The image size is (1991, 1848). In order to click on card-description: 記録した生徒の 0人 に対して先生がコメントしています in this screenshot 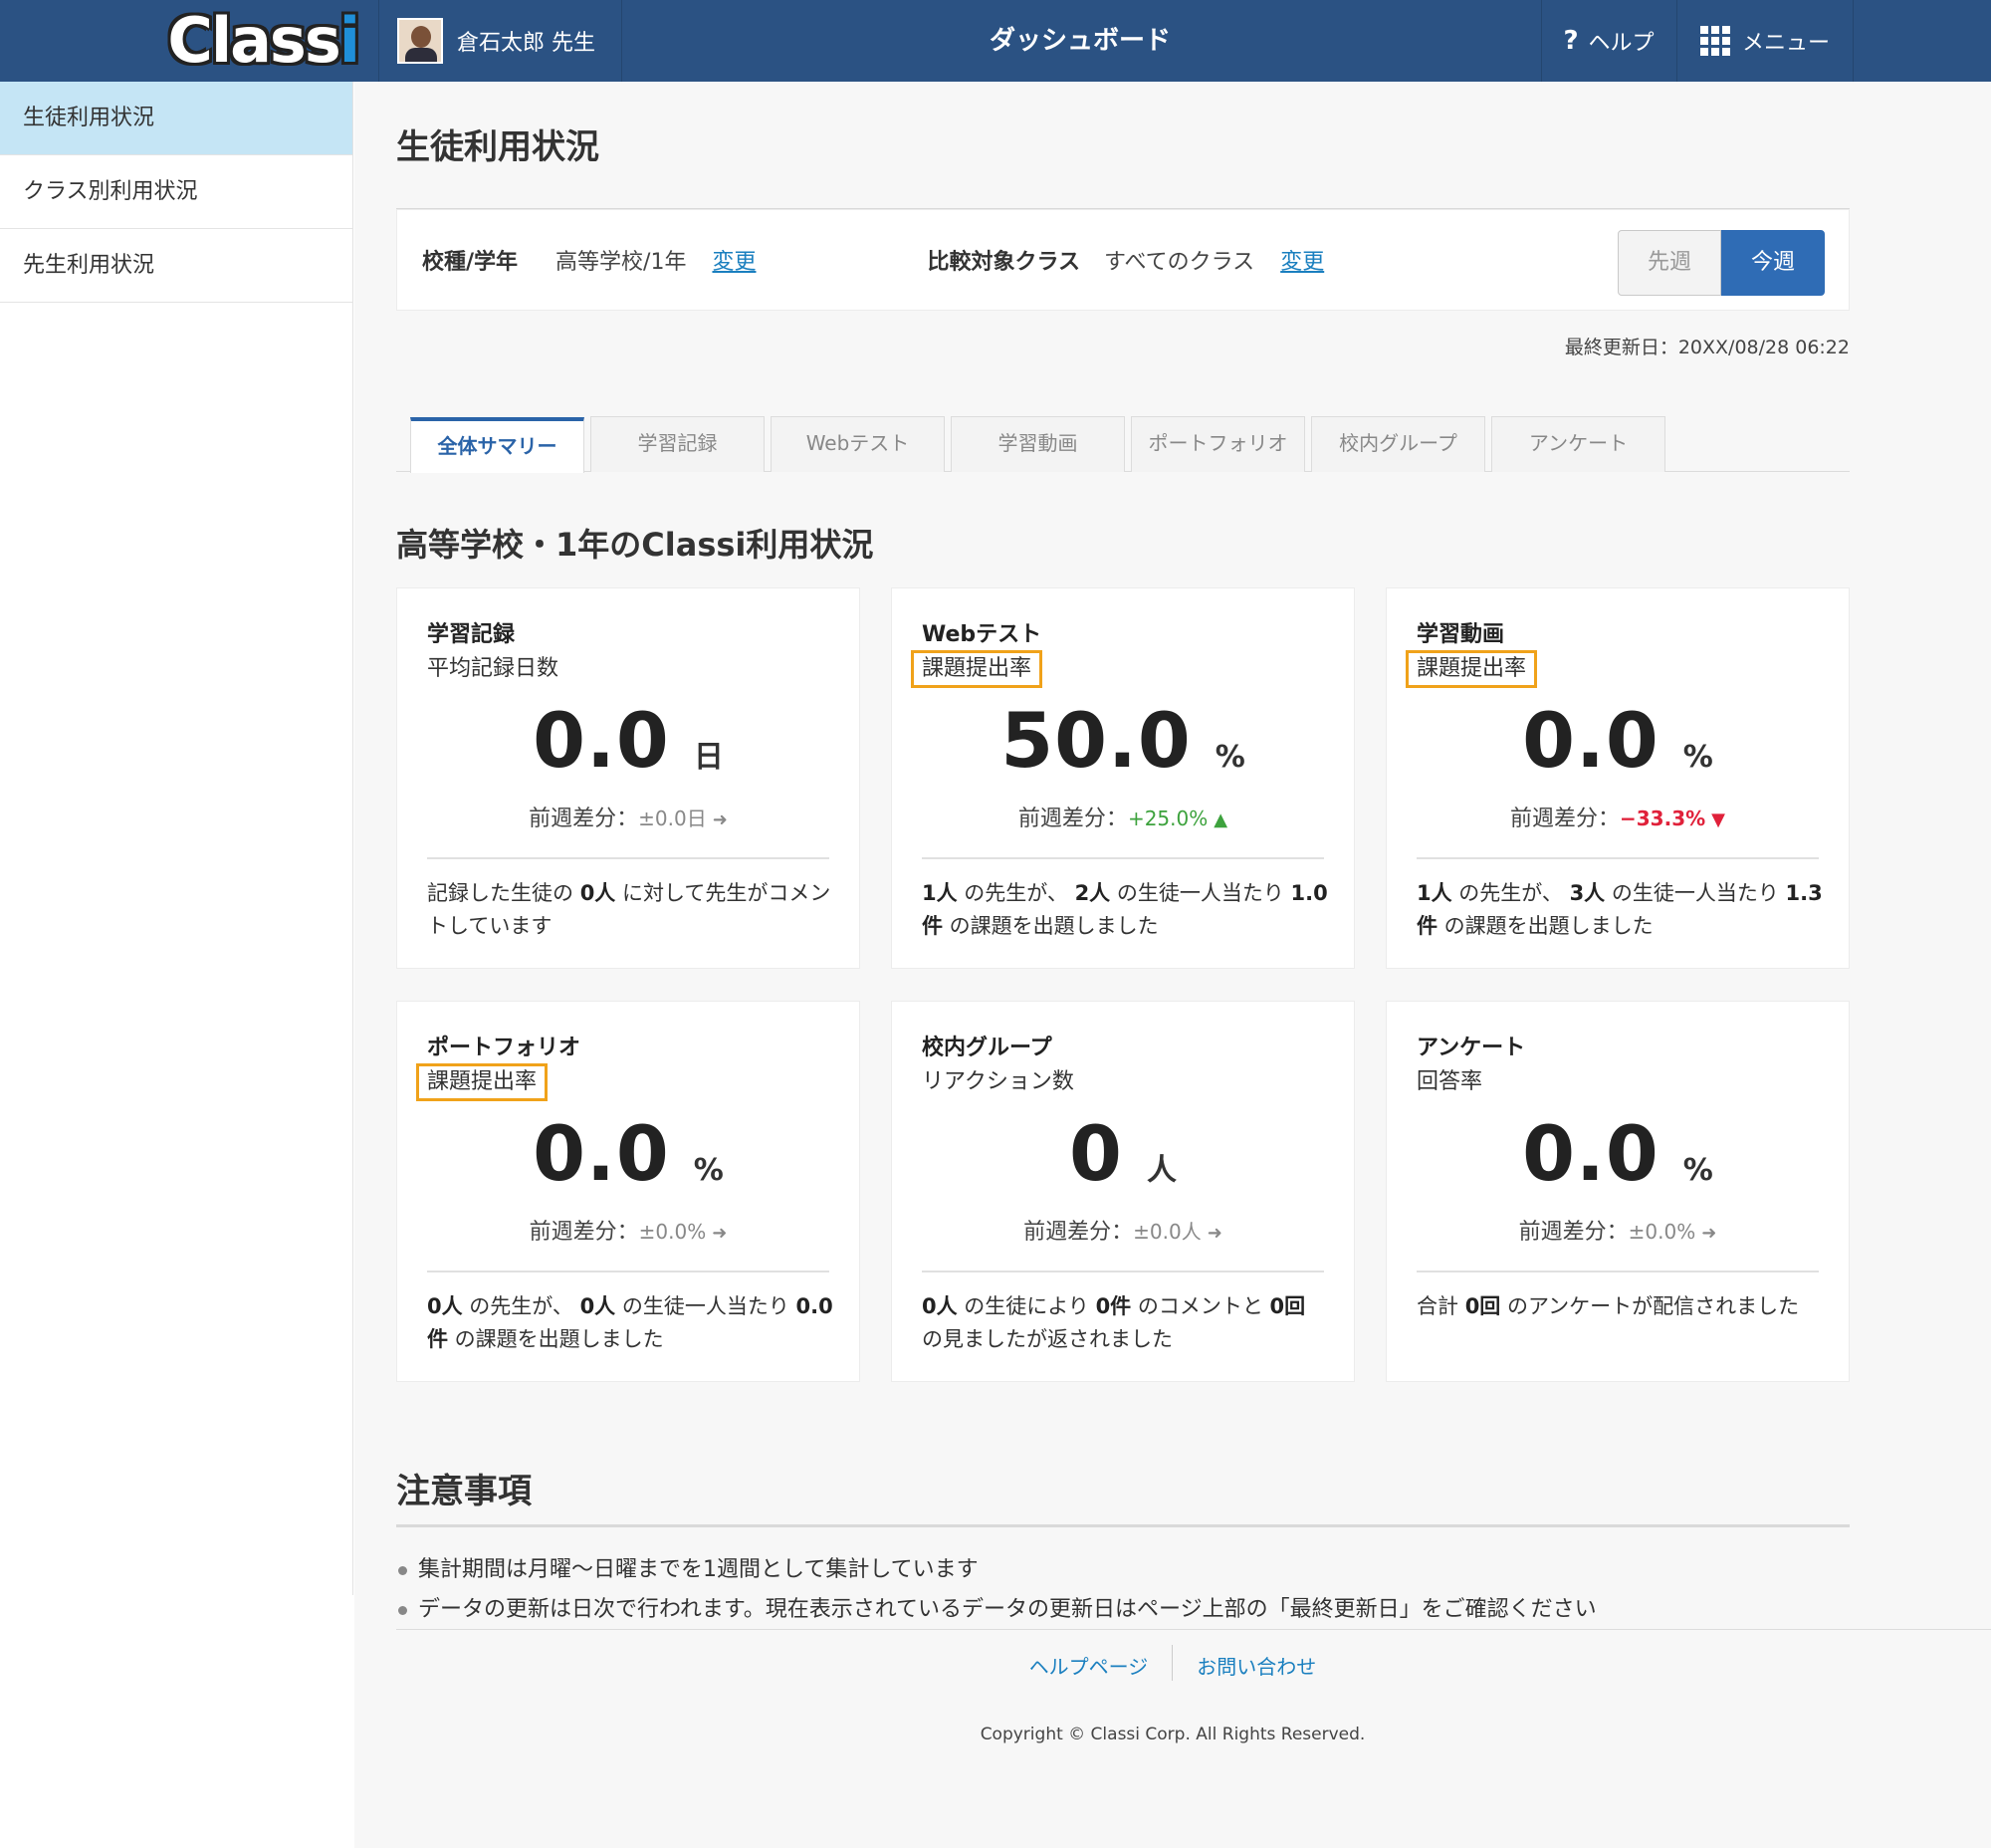, I will do `click(629, 909)`.